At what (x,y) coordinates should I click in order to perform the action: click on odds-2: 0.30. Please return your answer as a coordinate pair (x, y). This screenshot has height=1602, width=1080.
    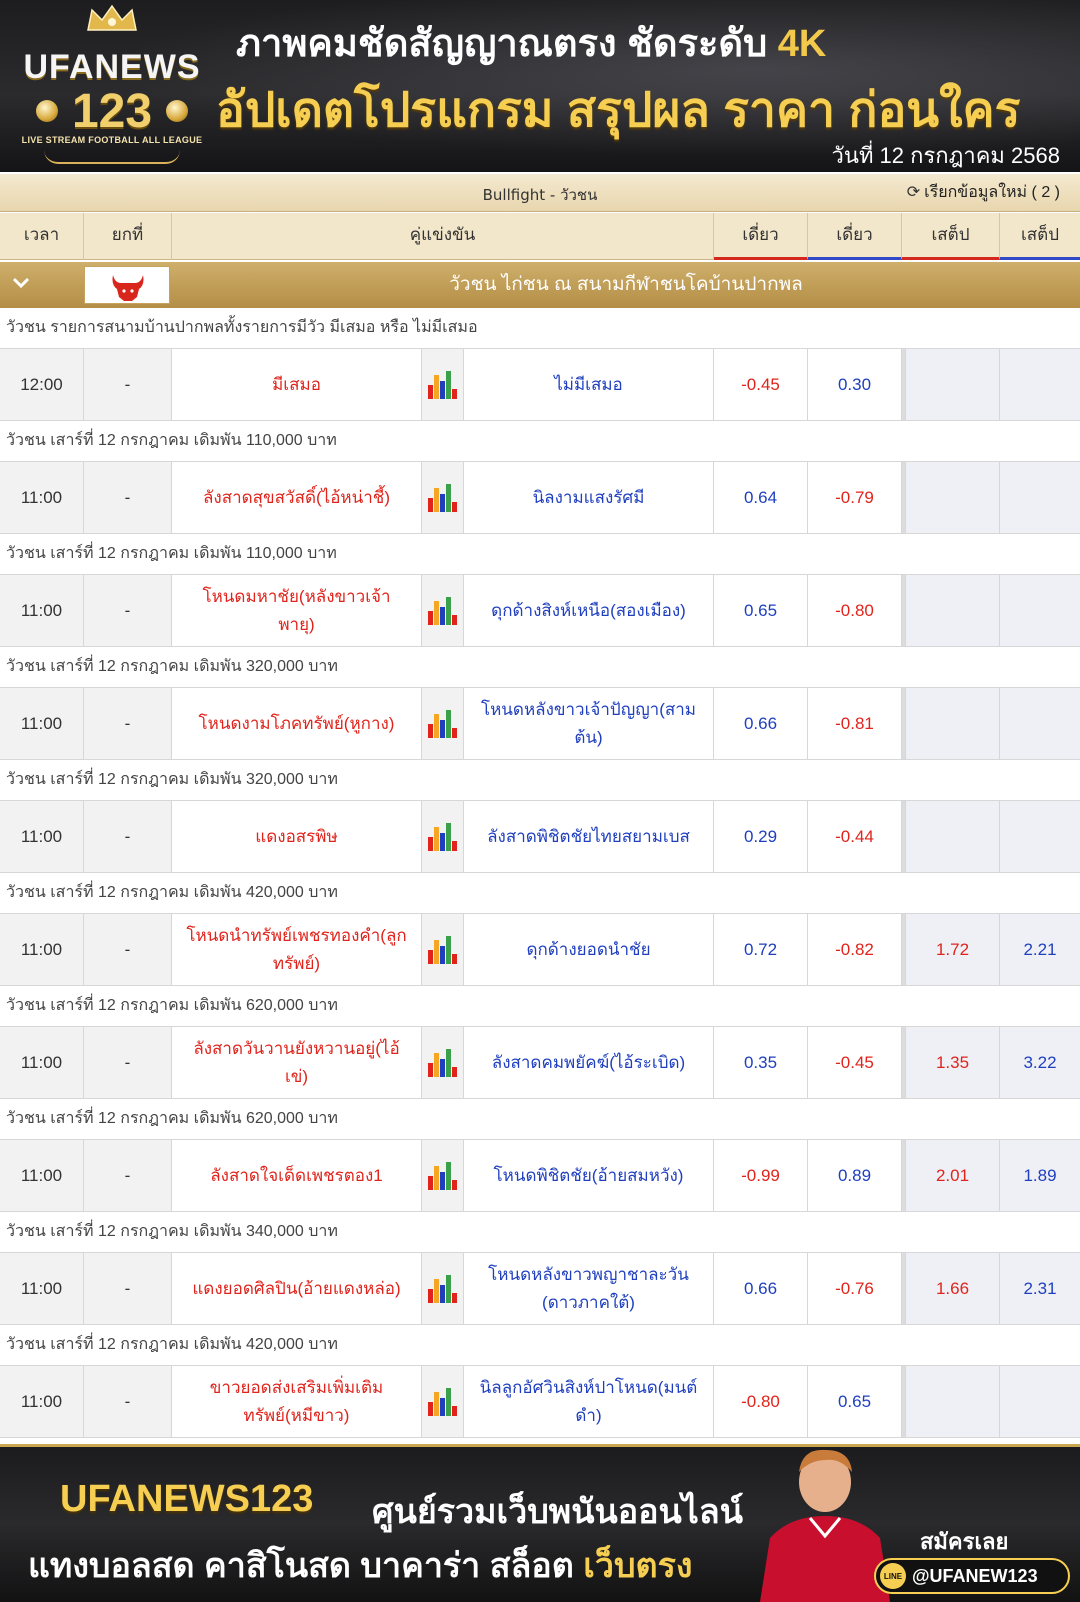
    Looking at the image, I should click on (855, 384).